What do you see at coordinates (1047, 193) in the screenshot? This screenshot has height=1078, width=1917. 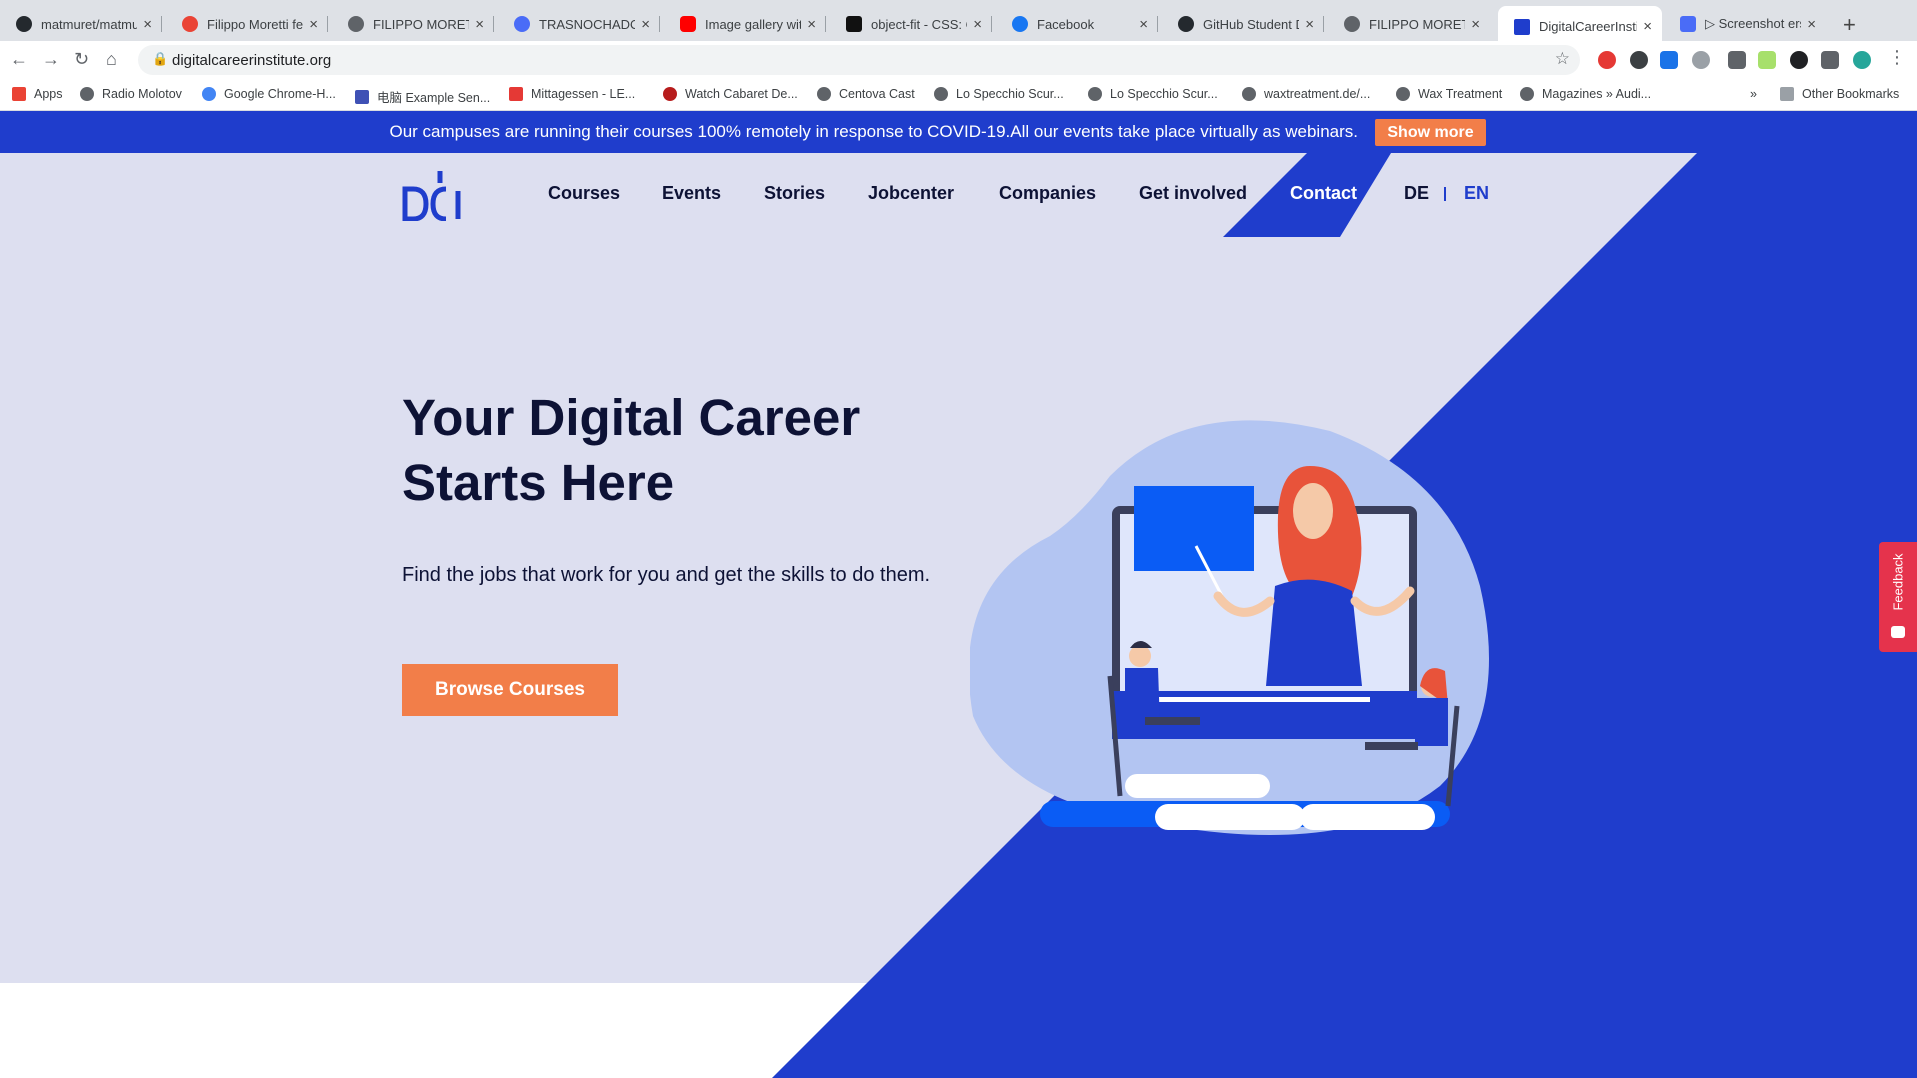 I see `nav-companies: Companies` at bounding box center [1047, 193].